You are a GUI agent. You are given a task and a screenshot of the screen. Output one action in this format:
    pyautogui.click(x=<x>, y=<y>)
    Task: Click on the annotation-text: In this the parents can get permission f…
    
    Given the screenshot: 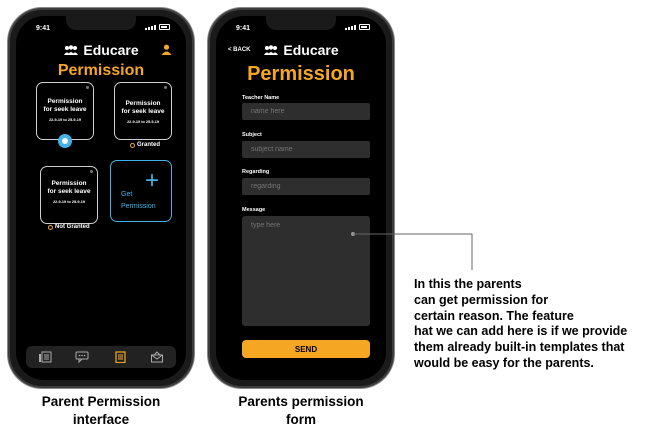 What is the action you would take?
    pyautogui.click(x=521, y=323)
    